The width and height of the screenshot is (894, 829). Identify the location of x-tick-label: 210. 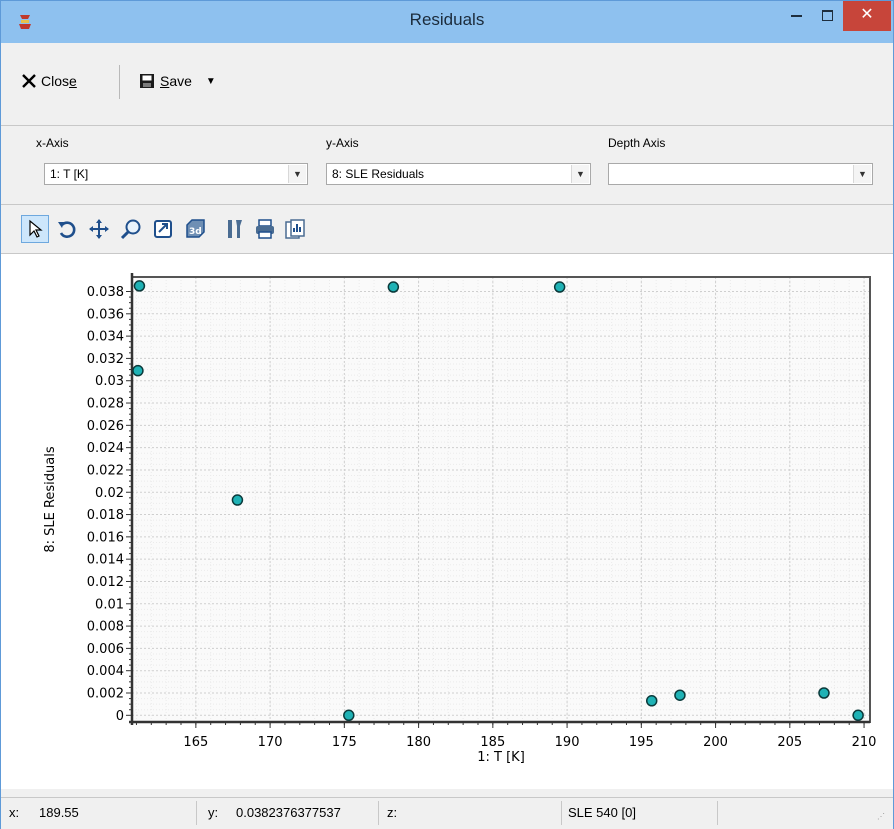
(864, 742).